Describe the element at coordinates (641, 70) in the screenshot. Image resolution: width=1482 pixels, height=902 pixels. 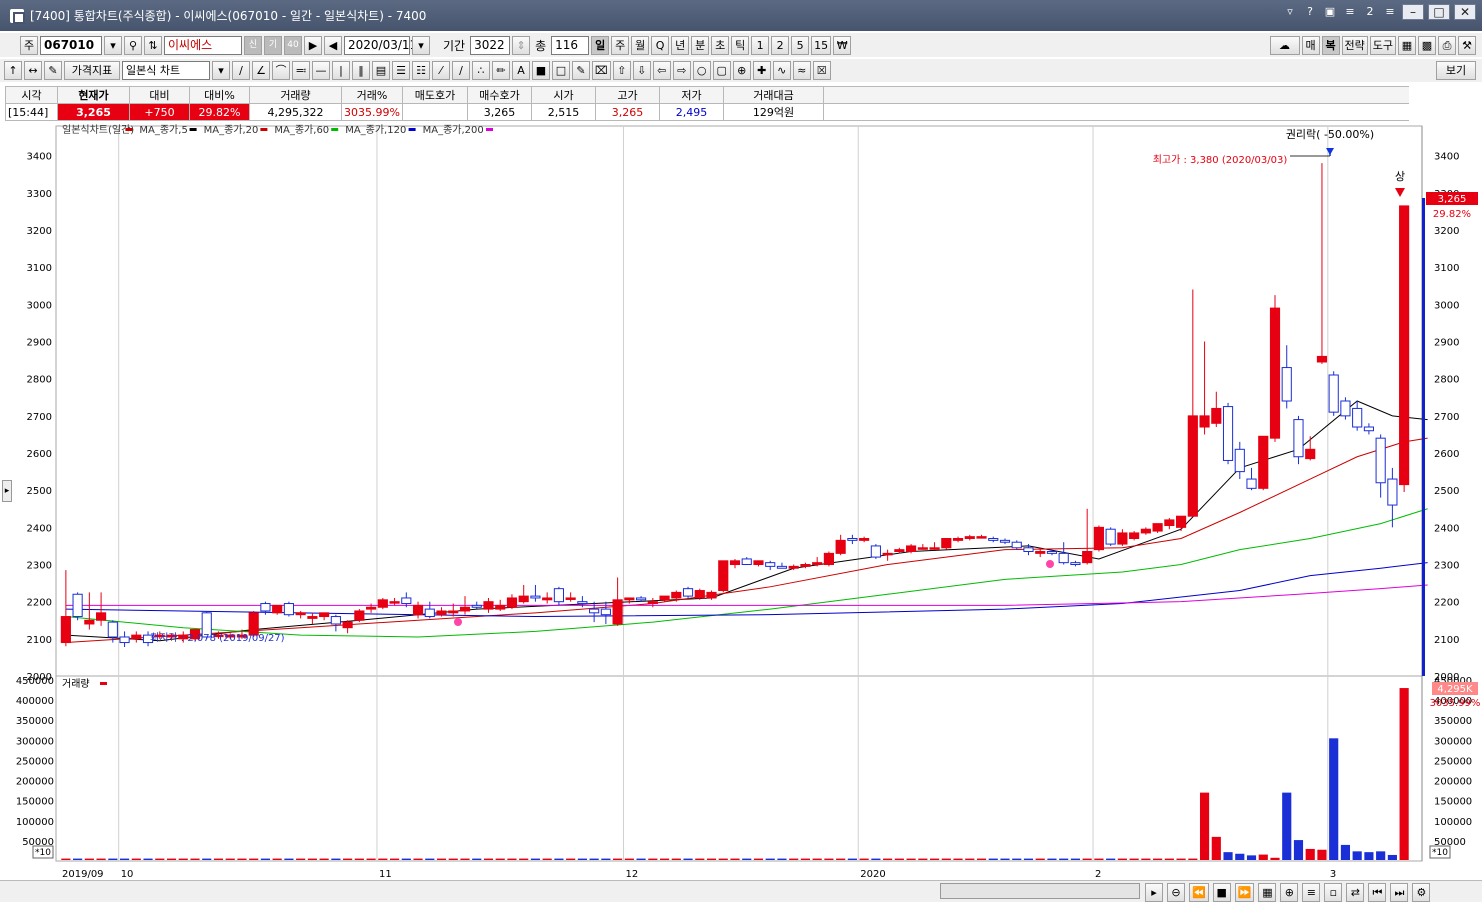
I see `arrow-down-tool-icon: ⇩` at that location.